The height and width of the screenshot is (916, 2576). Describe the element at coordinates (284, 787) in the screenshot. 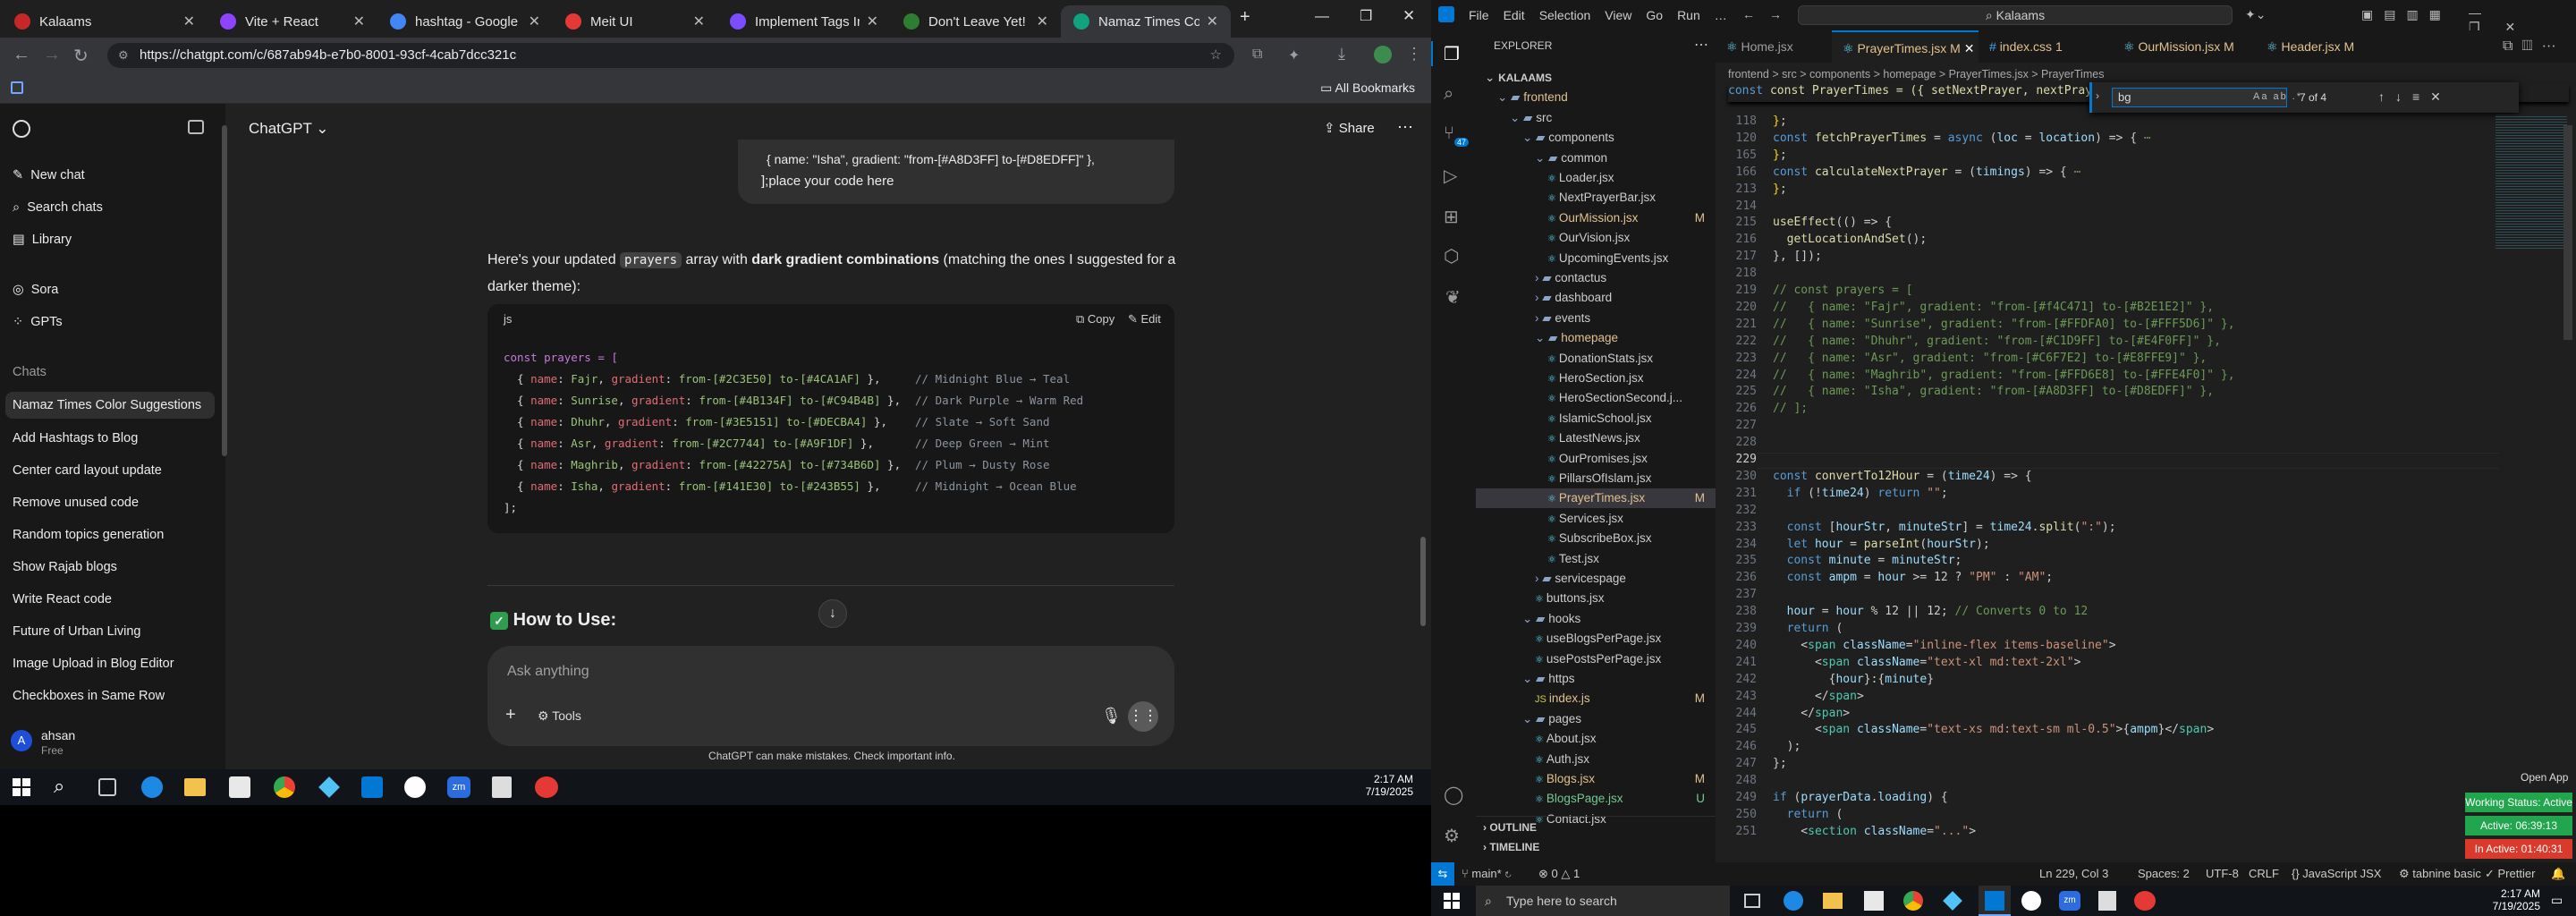

I see `chrome-icon` at that location.